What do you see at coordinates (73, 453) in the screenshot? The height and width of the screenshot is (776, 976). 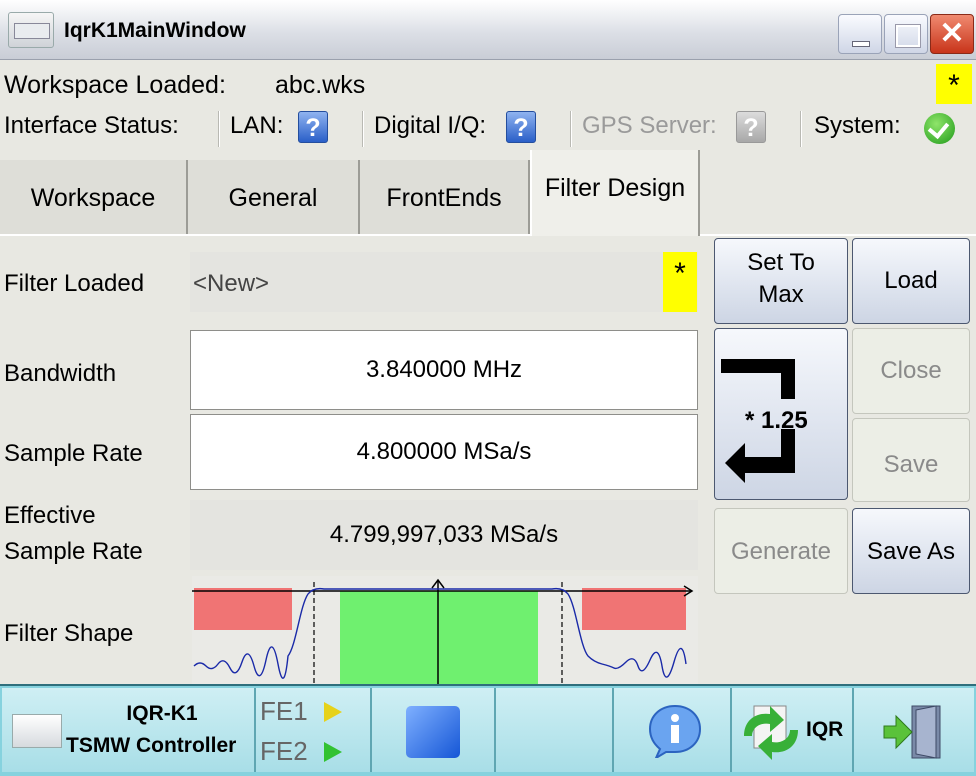 I see `sample-rate-label: Sample Rate` at bounding box center [73, 453].